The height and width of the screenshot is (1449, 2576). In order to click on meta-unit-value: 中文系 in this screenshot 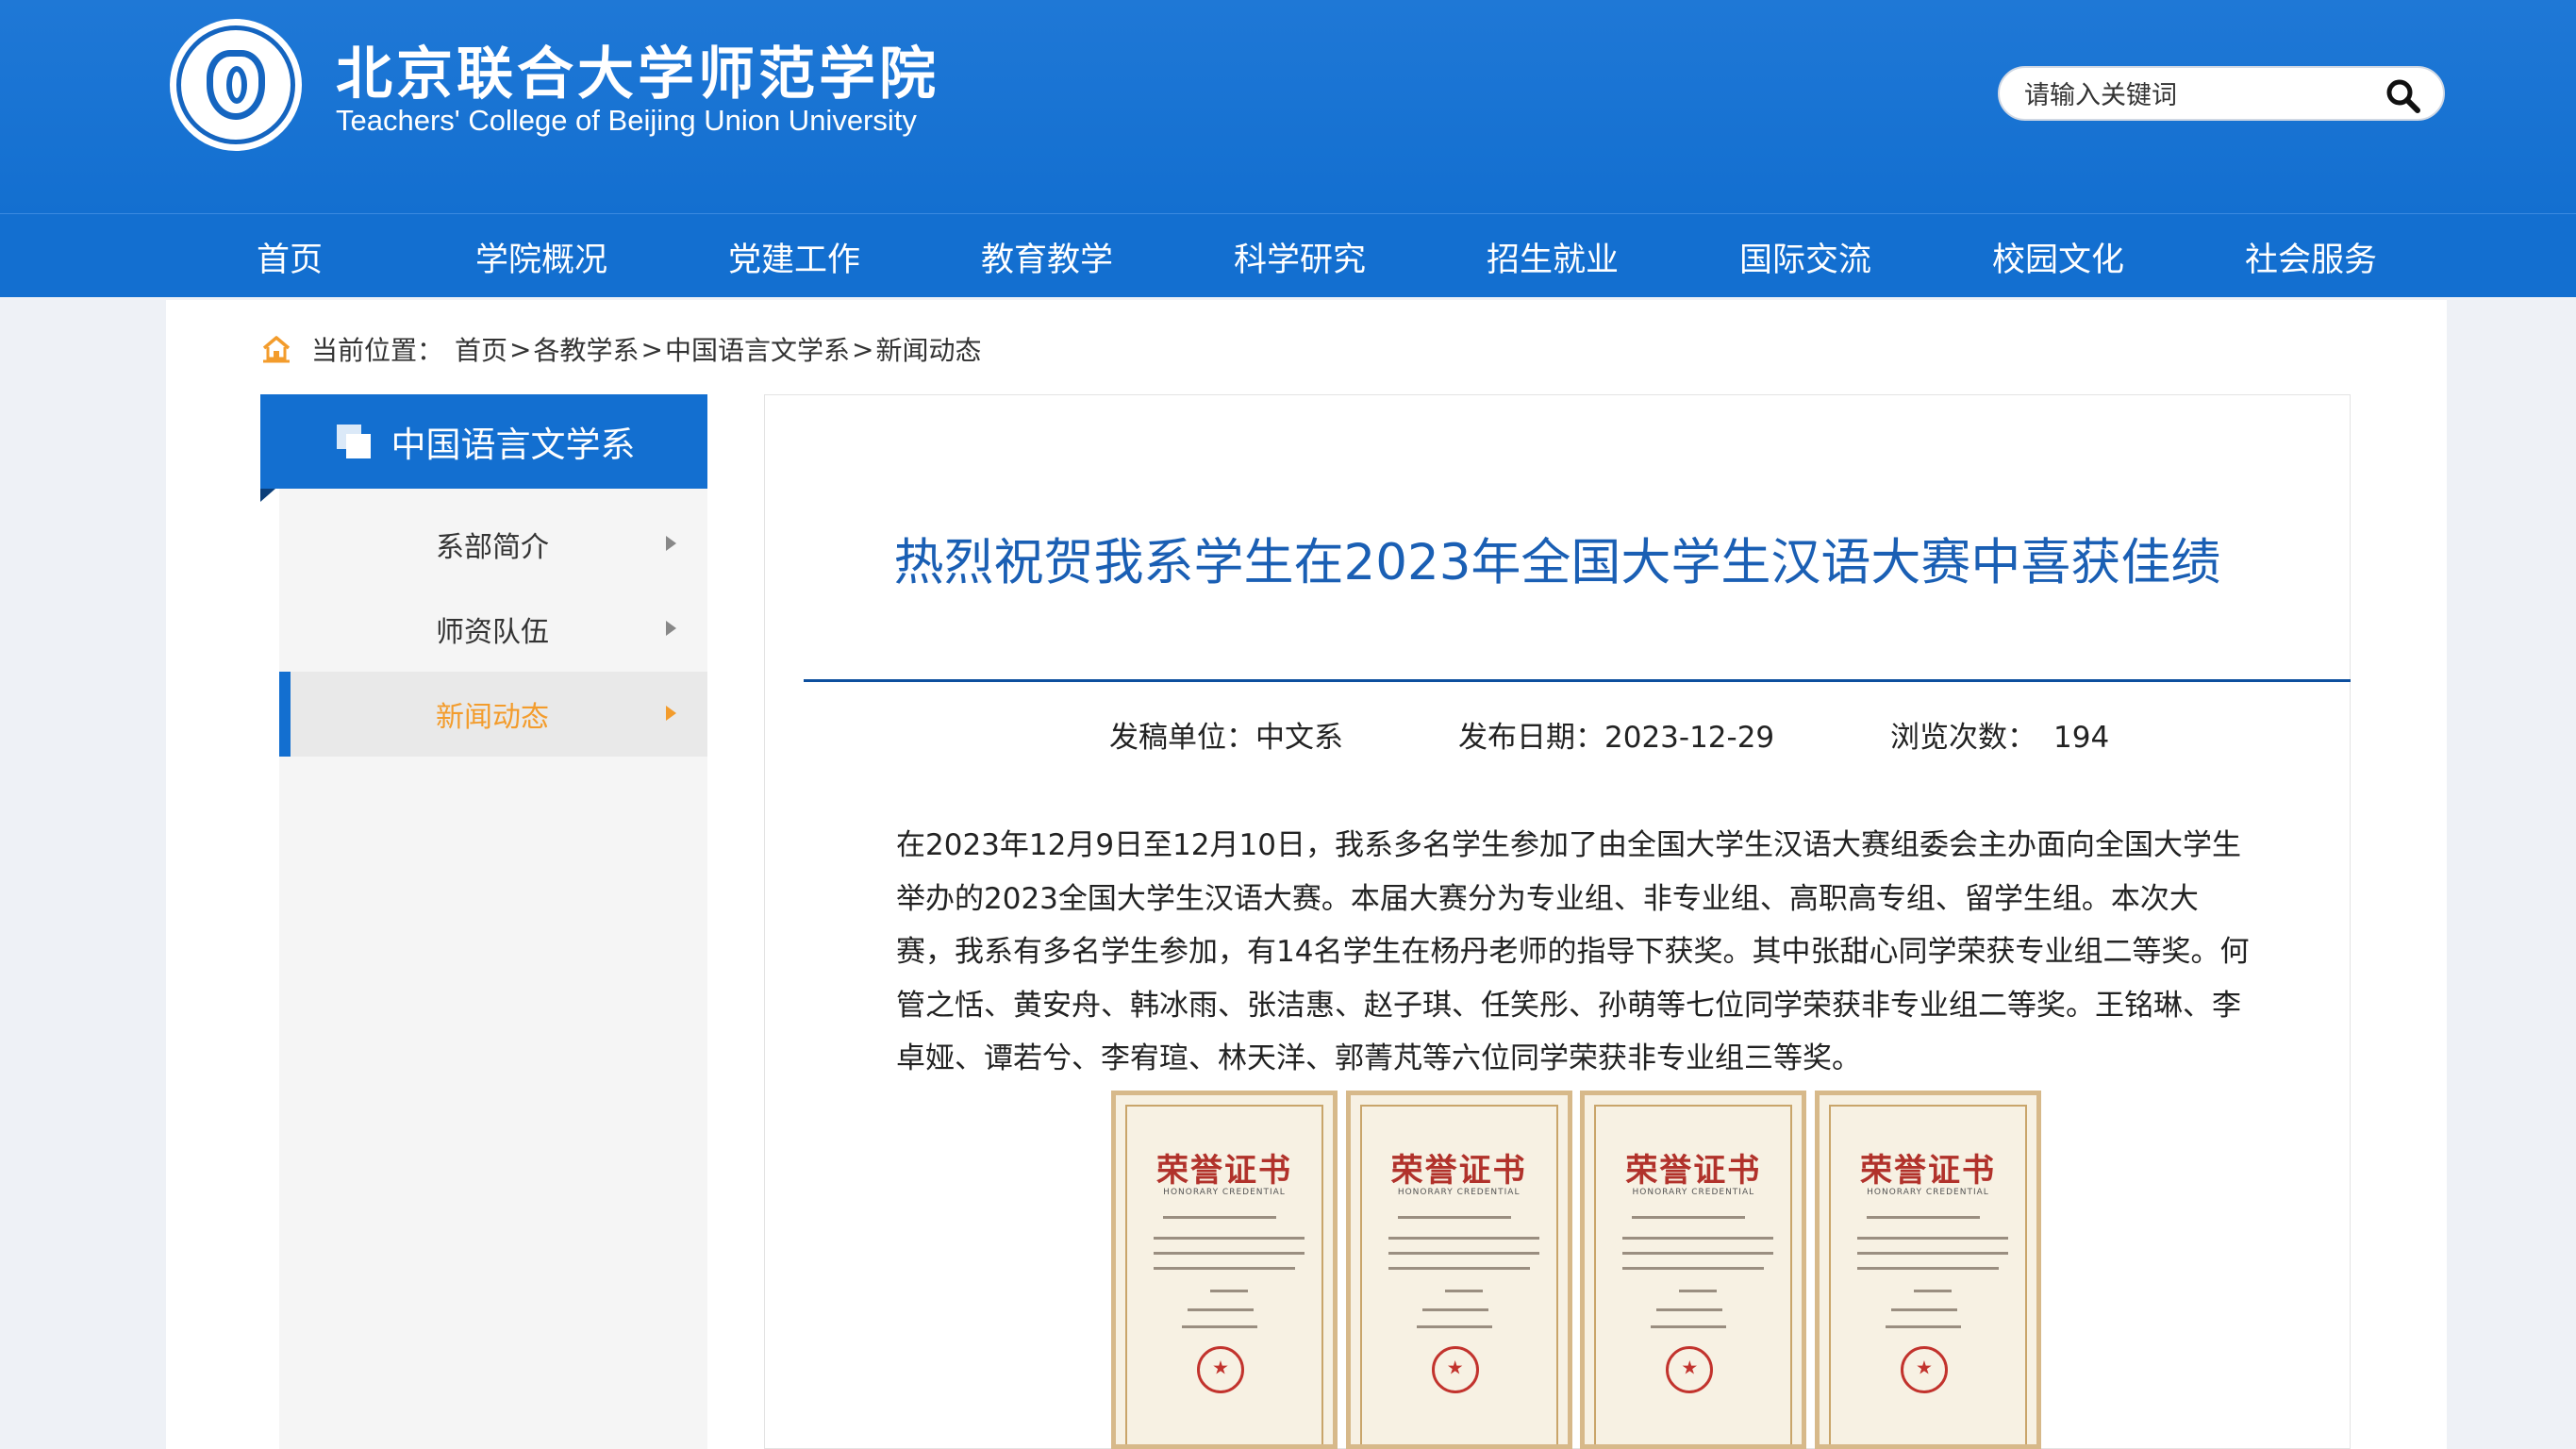, I will do `click(1299, 738)`.